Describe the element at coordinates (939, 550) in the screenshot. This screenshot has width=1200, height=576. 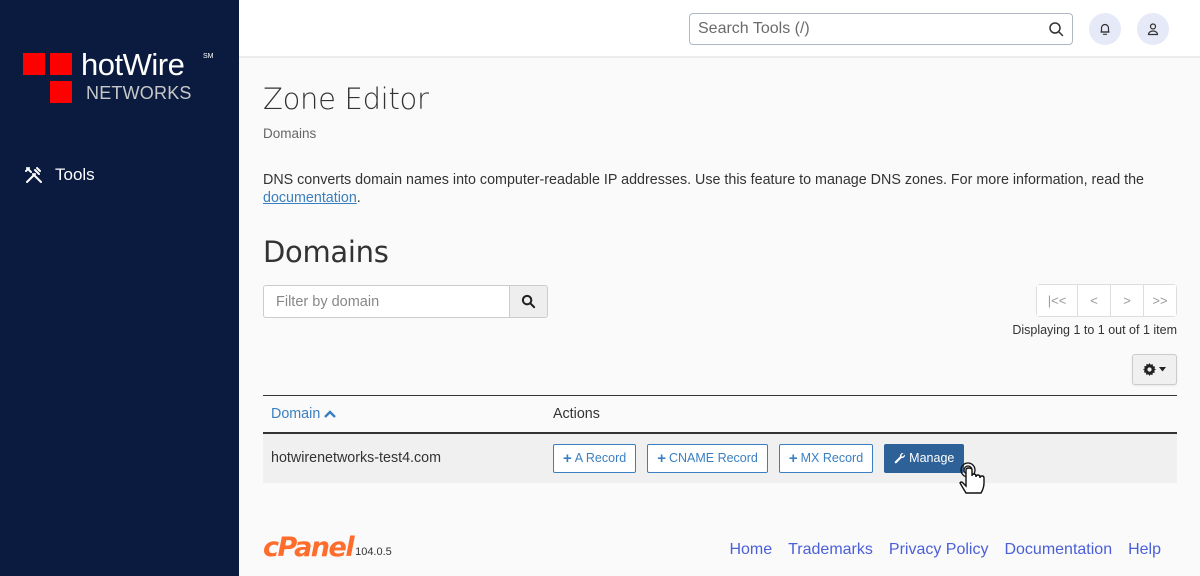
I see `footer-link-privacy-policy: Privacy Policy` at that location.